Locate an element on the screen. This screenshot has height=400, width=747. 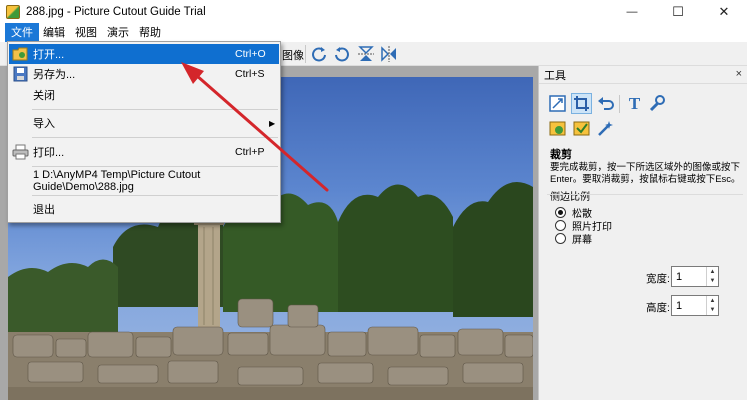
height-label: 高度: is located at coordinates (658, 308).